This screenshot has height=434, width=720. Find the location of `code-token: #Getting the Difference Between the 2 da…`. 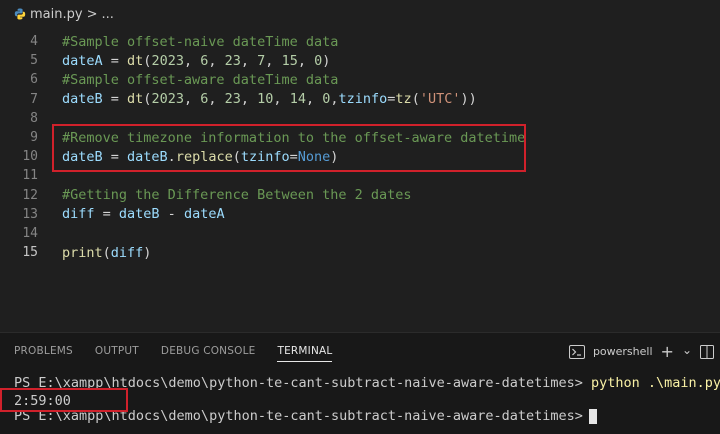

code-token: #Getting the Difference Between the 2 da… is located at coordinates (237, 195).